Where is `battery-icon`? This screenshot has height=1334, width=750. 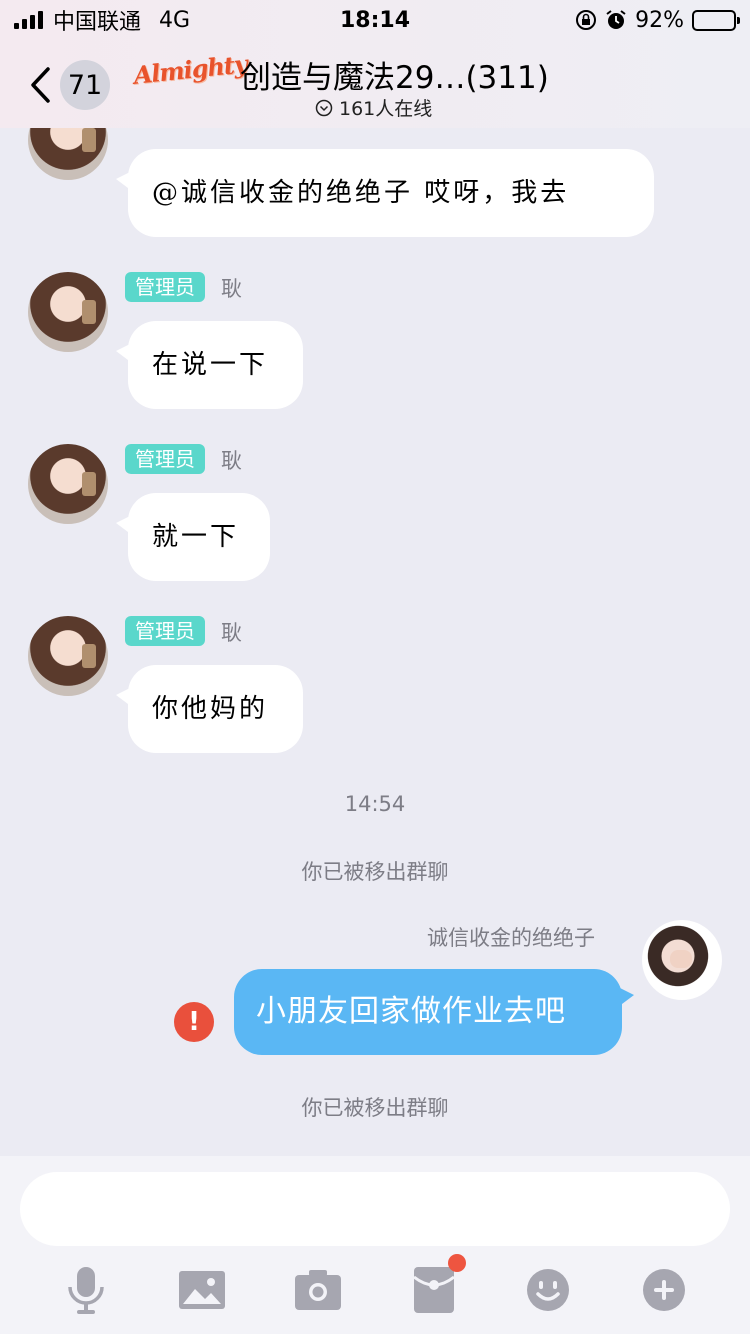 battery-icon is located at coordinates (716, 20).